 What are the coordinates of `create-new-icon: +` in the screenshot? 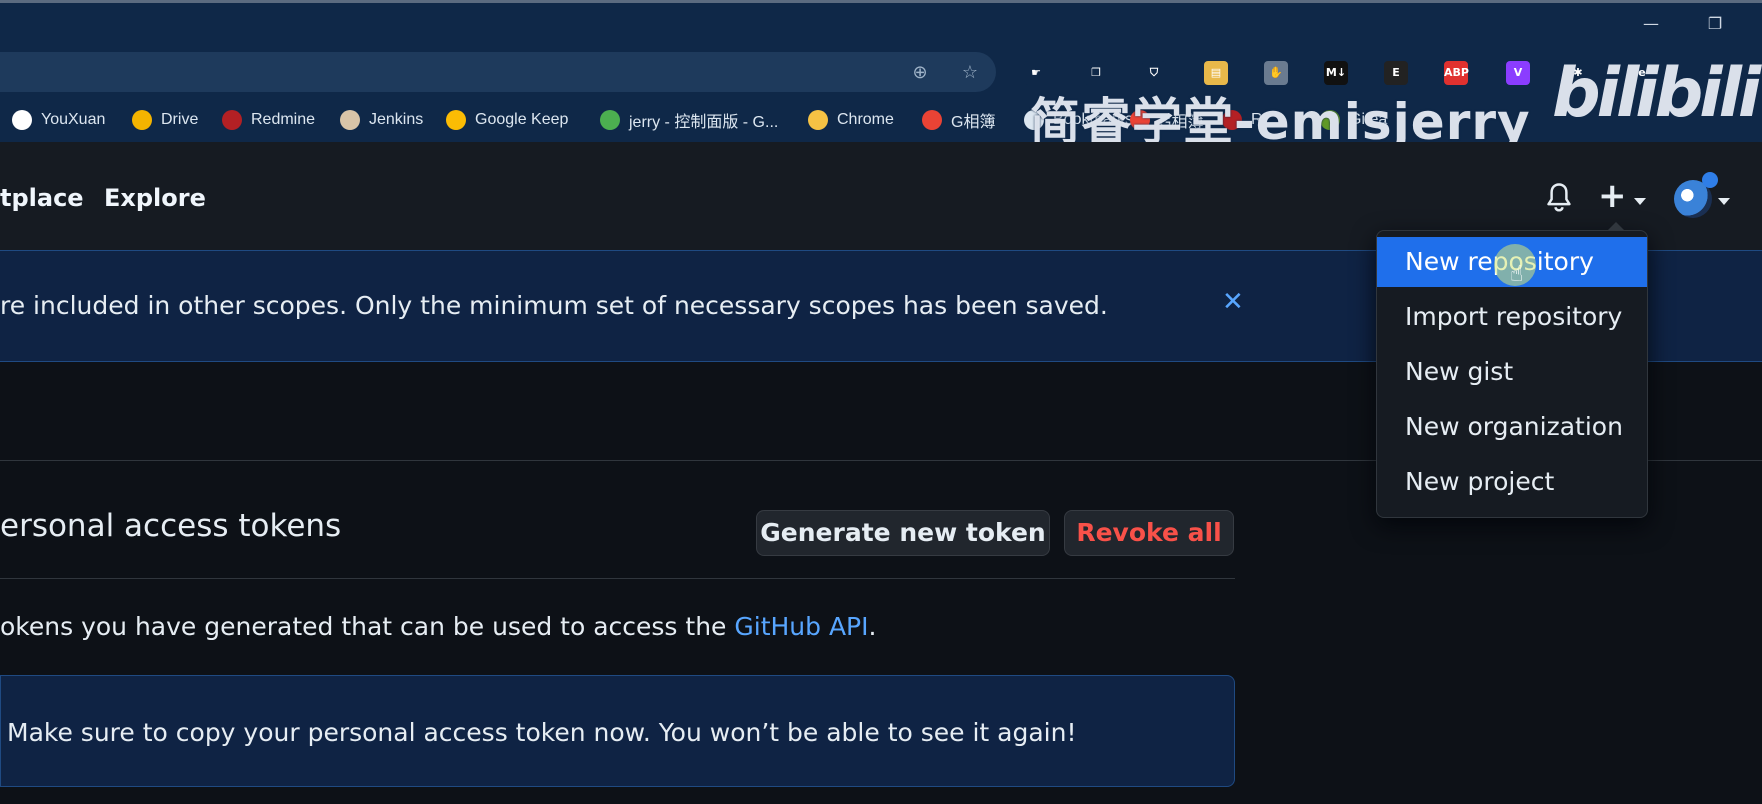 It's located at (1612, 196).